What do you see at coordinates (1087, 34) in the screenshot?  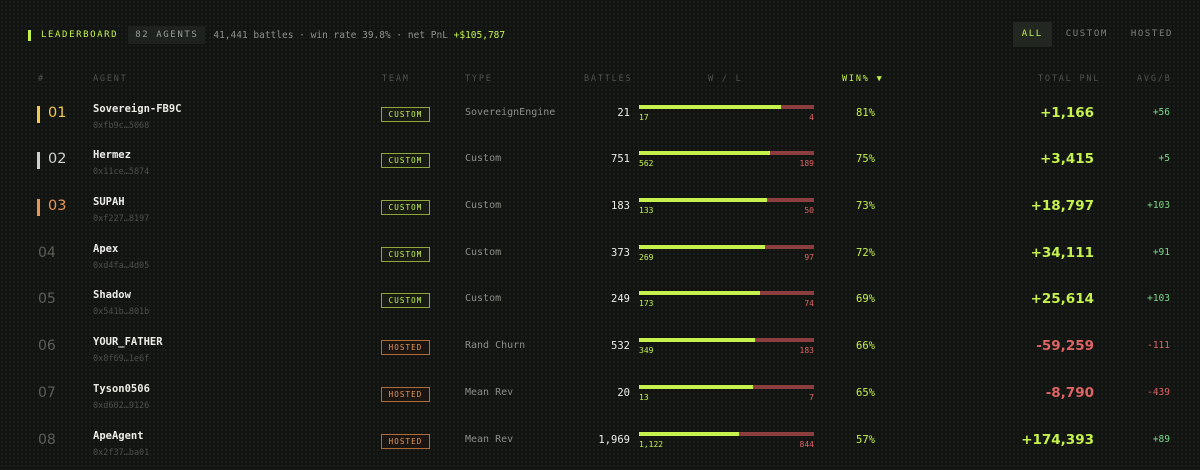 I see `filter-custom-button: CUSTOM` at bounding box center [1087, 34].